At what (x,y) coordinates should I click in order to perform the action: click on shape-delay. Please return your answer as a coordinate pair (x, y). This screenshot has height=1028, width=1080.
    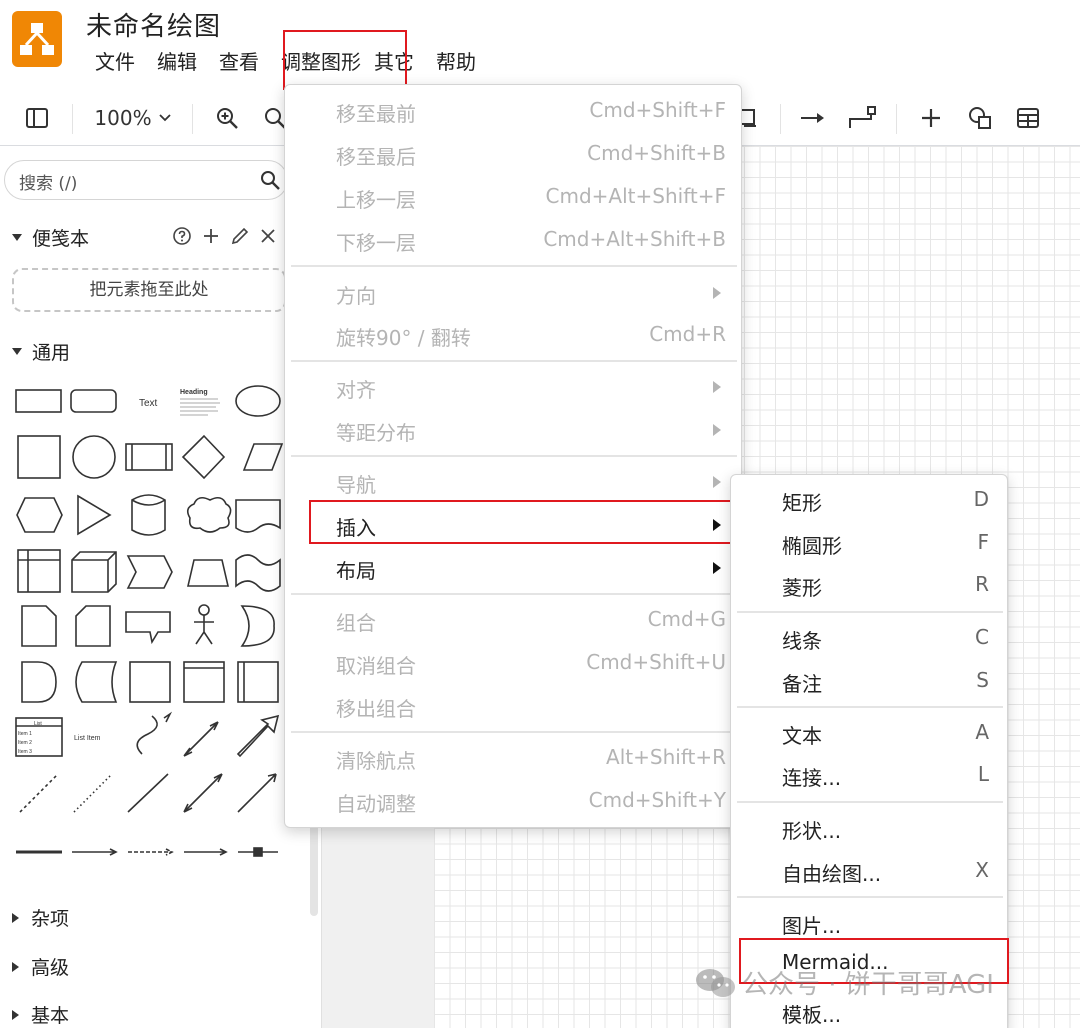
    Looking at the image, I should click on (39, 682).